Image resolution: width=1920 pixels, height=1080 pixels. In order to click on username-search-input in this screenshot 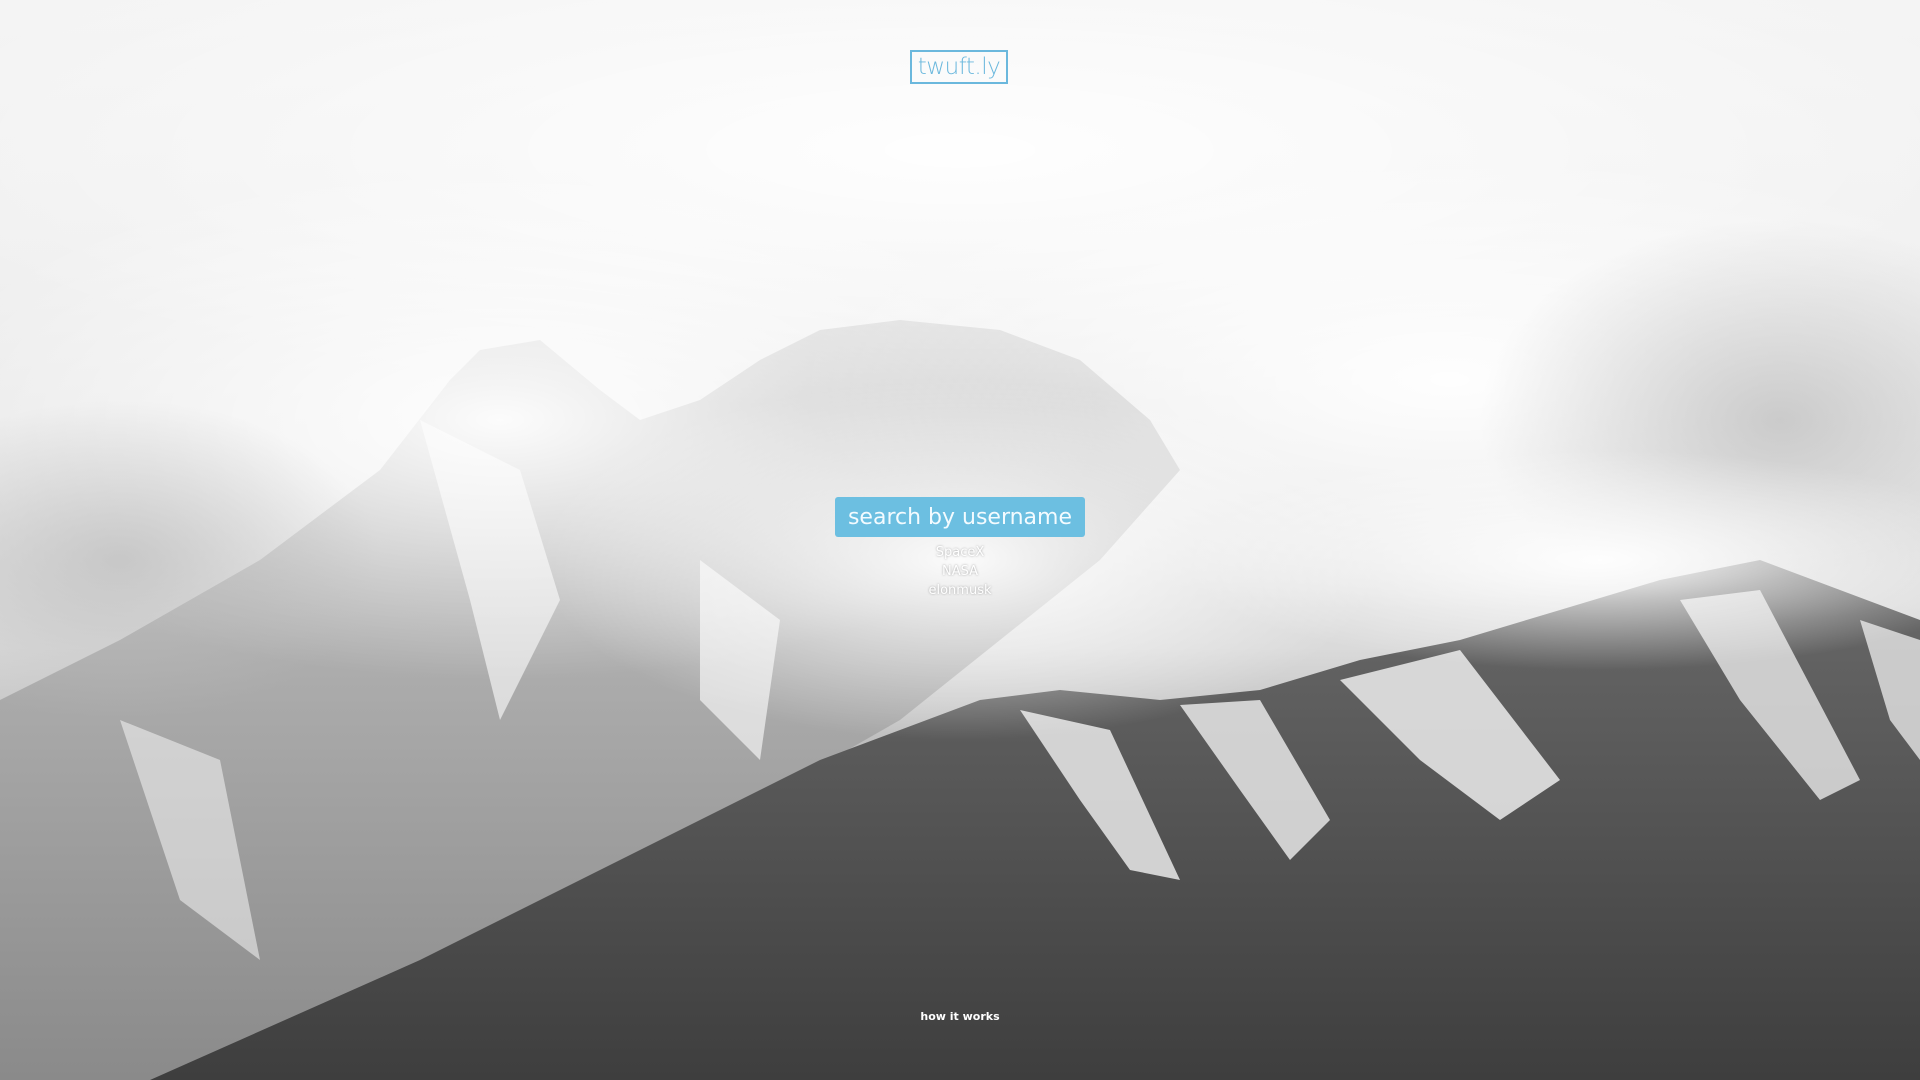, I will do `click(960, 517)`.